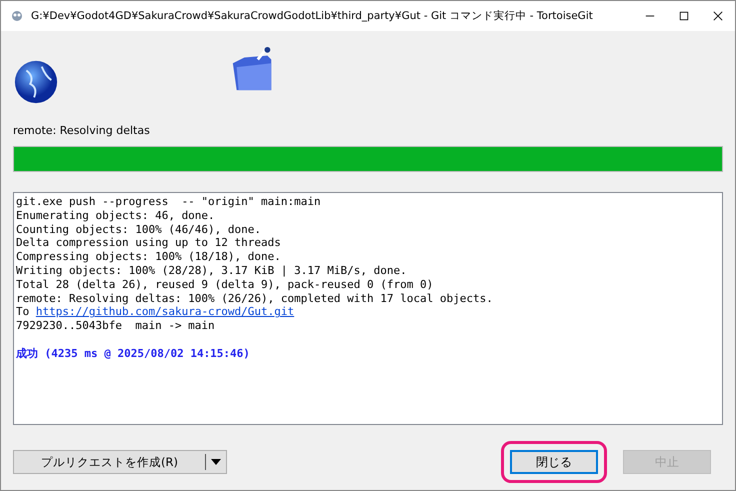  I want to click on log-line: Delta compression using up to 12 threads, so click(149, 243).